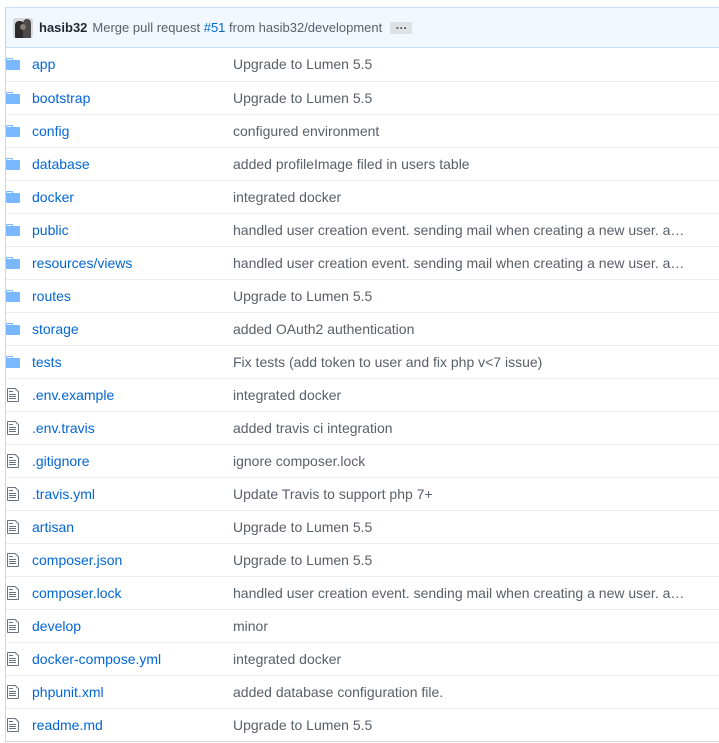  Describe the element at coordinates (362, 625) in the screenshot. I see `file-row: develop minor` at that location.